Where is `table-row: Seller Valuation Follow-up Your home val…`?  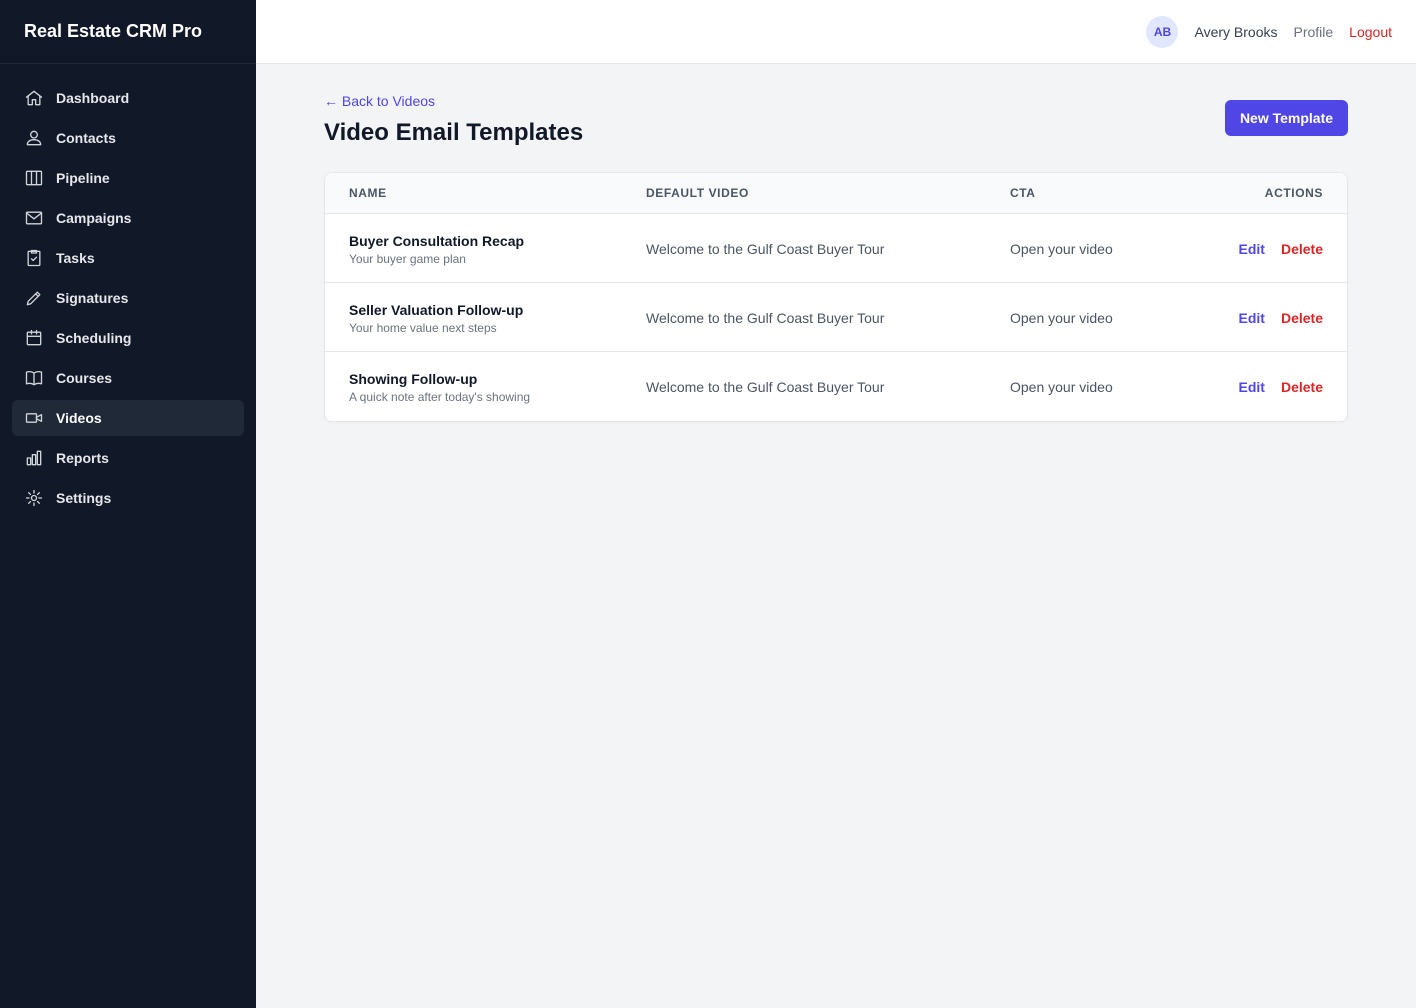
table-row: Seller Valuation Follow-up Your home val… is located at coordinates (836, 317).